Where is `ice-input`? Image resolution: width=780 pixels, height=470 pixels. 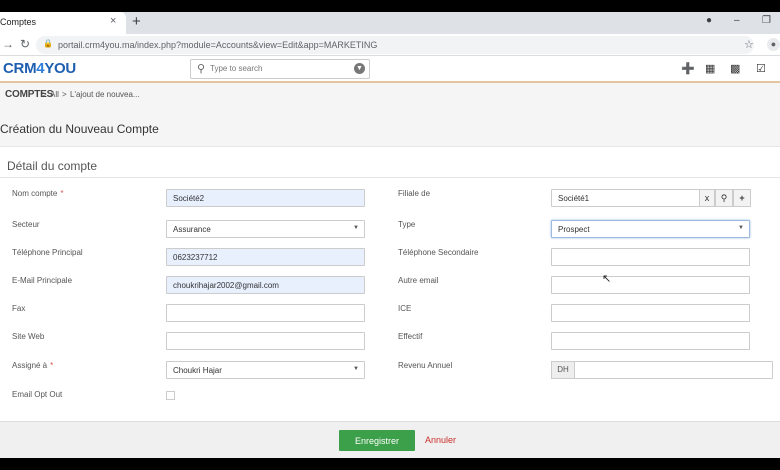
ice-input is located at coordinates (650, 313).